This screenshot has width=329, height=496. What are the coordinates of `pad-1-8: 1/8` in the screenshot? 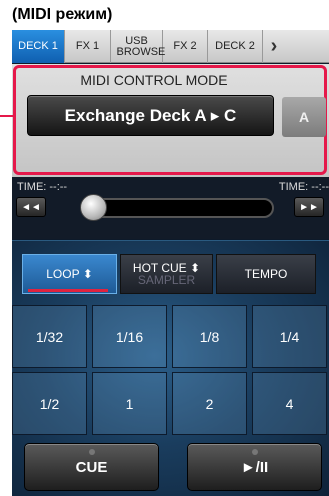 It's located at (209, 336).